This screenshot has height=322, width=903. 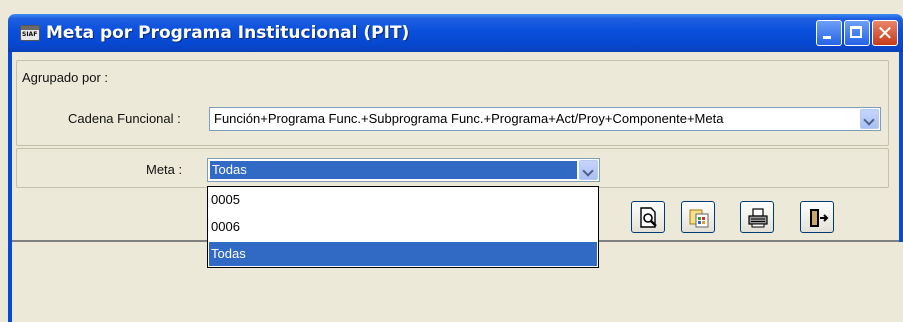 What do you see at coordinates (901, 147) in the screenshot?
I see `window-frame-right` at bounding box center [901, 147].